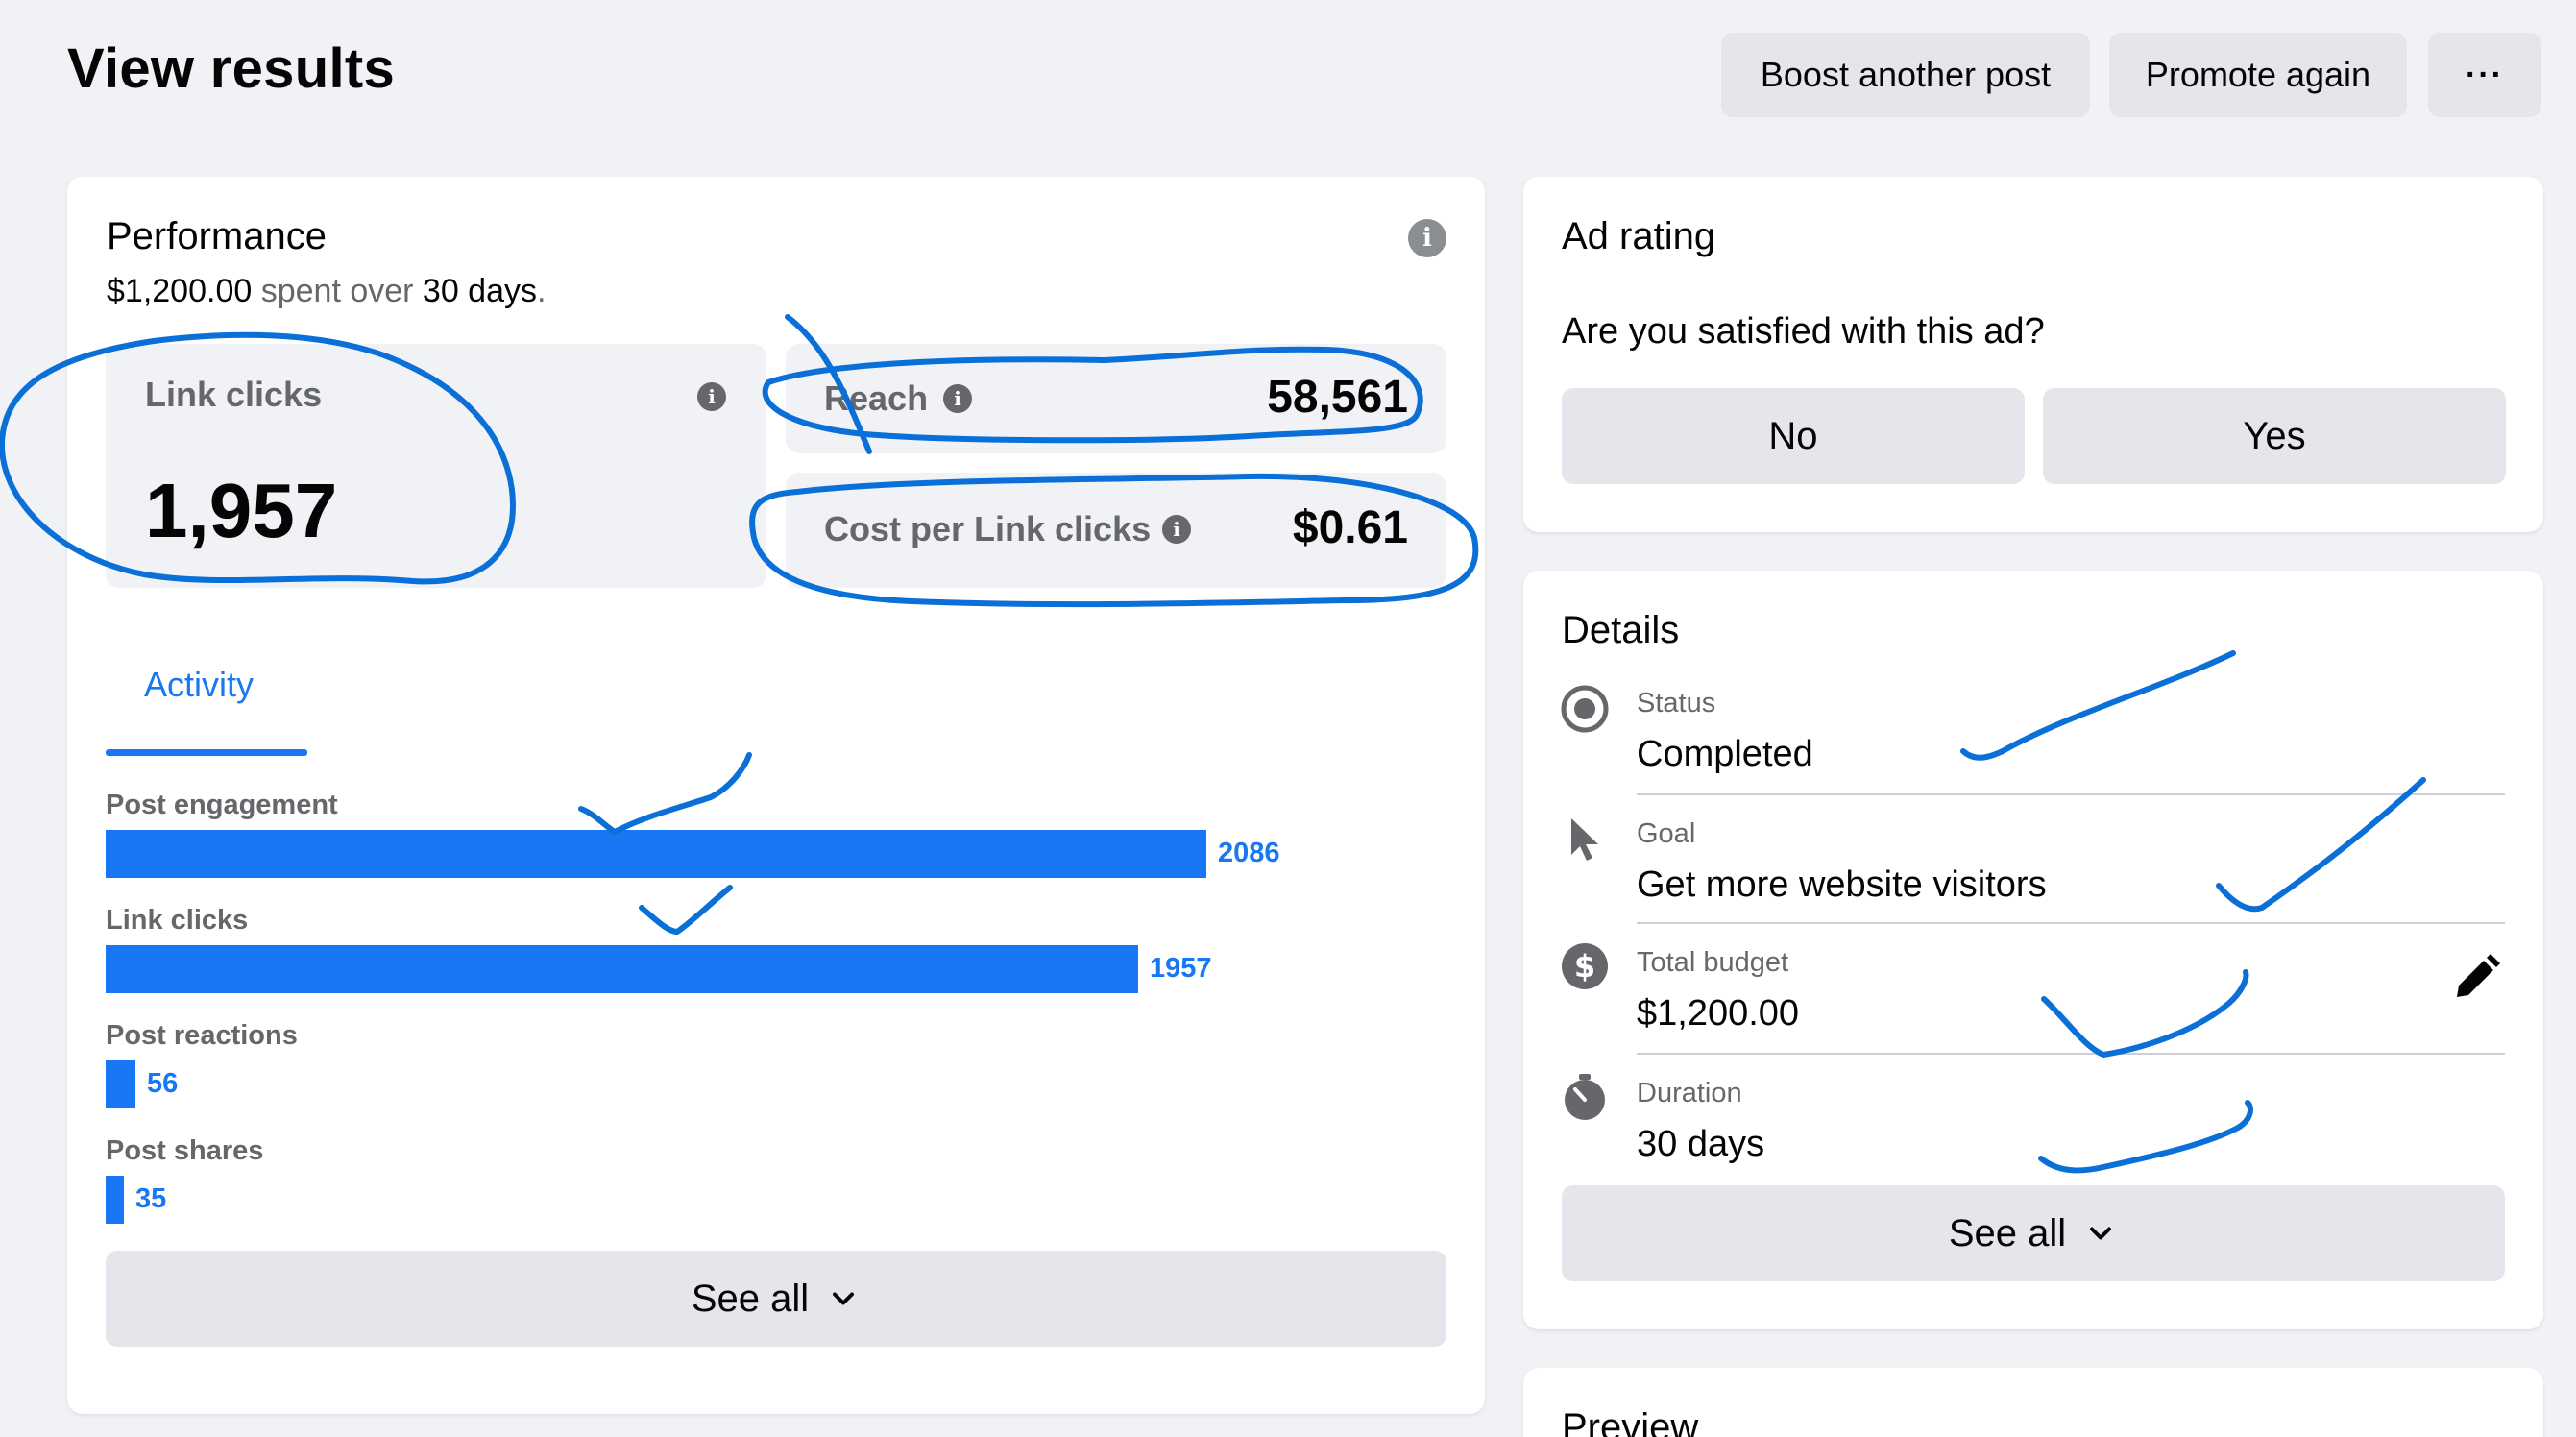 The height and width of the screenshot is (1437, 2576). I want to click on link-clicks-info-icon: i, so click(711, 397).